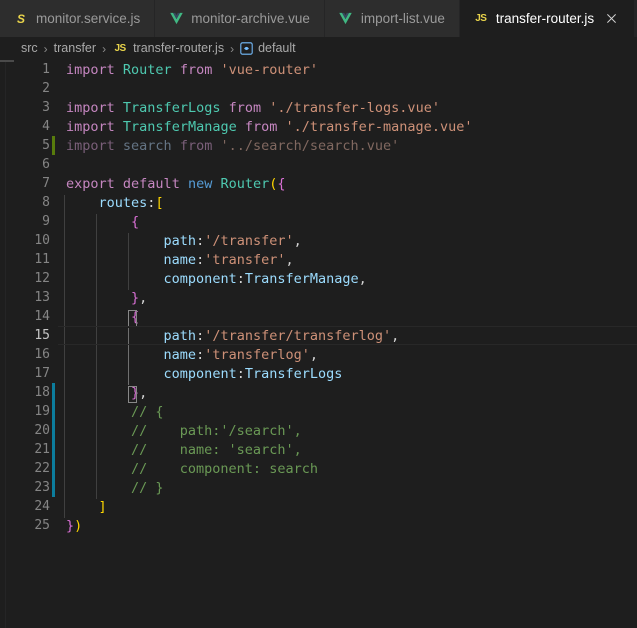  I want to click on code-text: // component: search, so click(347, 470).